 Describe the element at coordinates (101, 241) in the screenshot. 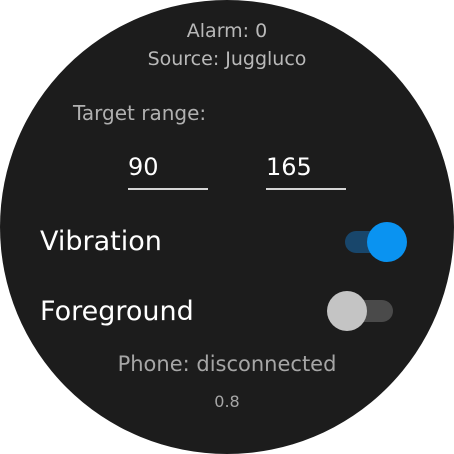

I see `vibration-label: Vibration` at that location.